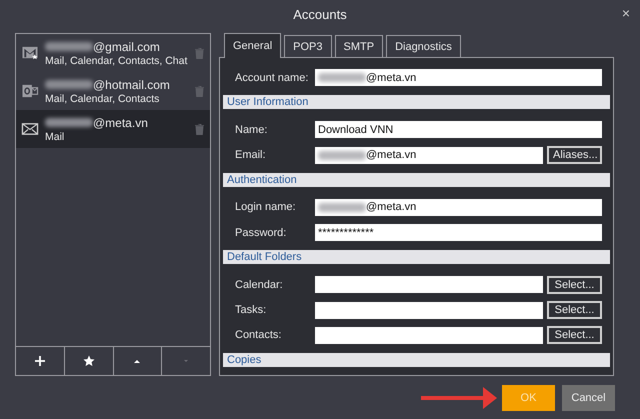 The image size is (640, 419). What do you see at coordinates (251, 310) in the screenshot?
I see `field-label: Tasks:` at bounding box center [251, 310].